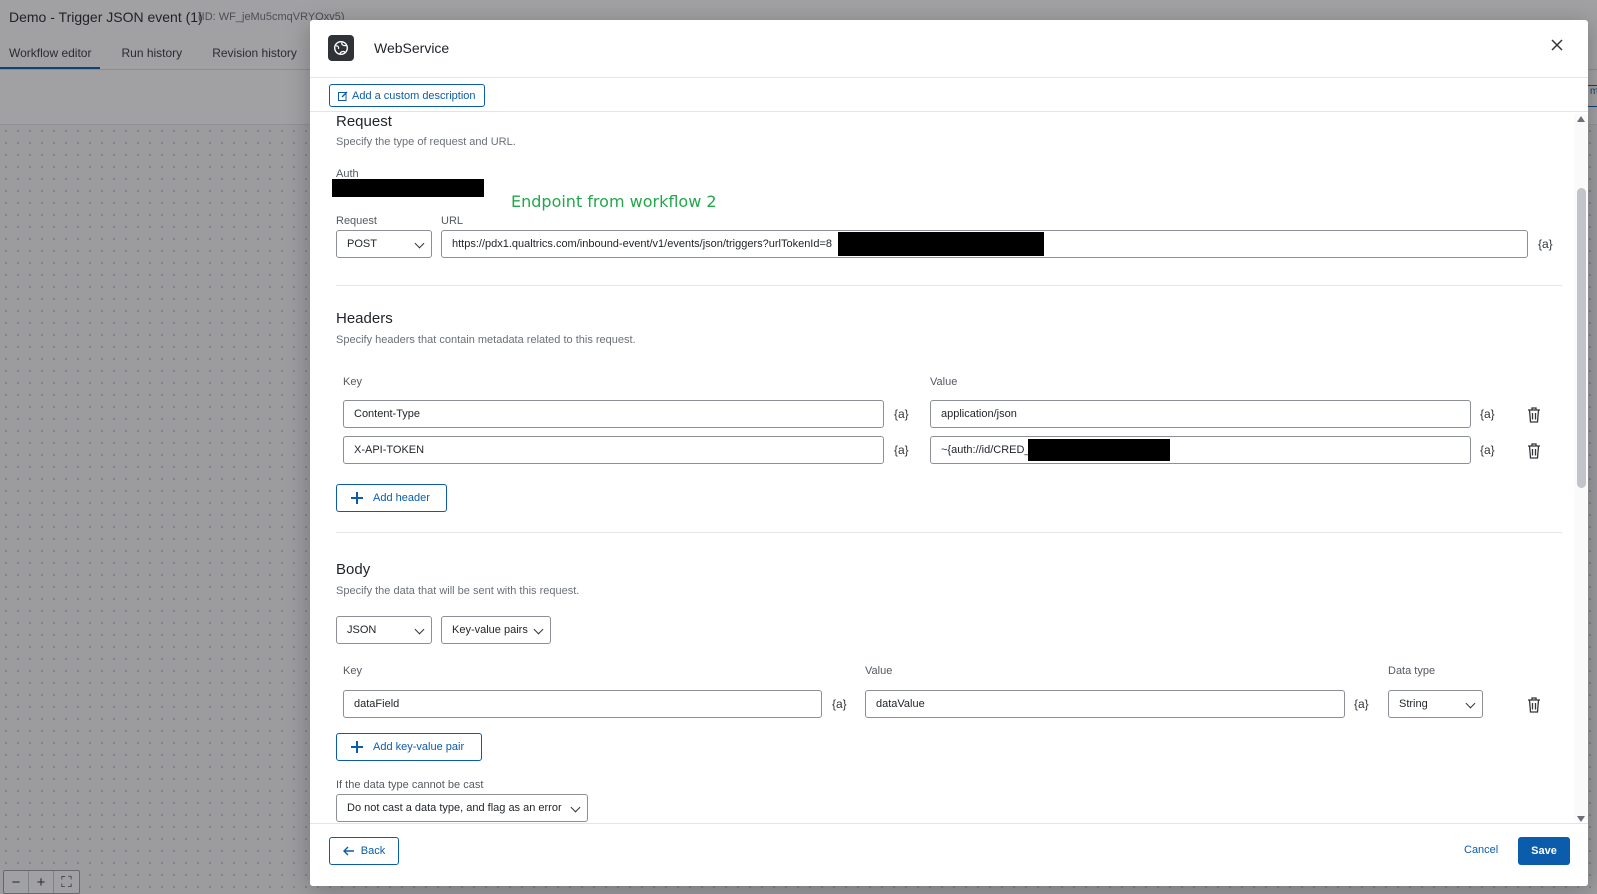 This screenshot has height=894, width=1597. Describe the element at coordinates (582, 704) in the screenshot. I see `body-key-input: dataField` at that location.